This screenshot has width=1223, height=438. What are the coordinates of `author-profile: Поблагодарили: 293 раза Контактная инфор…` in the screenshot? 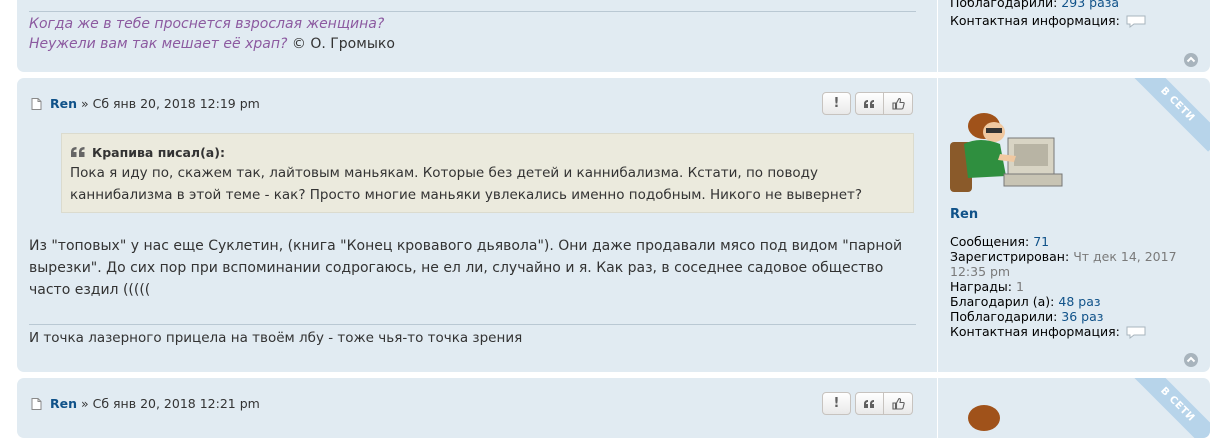 It's located at (1077, 14).